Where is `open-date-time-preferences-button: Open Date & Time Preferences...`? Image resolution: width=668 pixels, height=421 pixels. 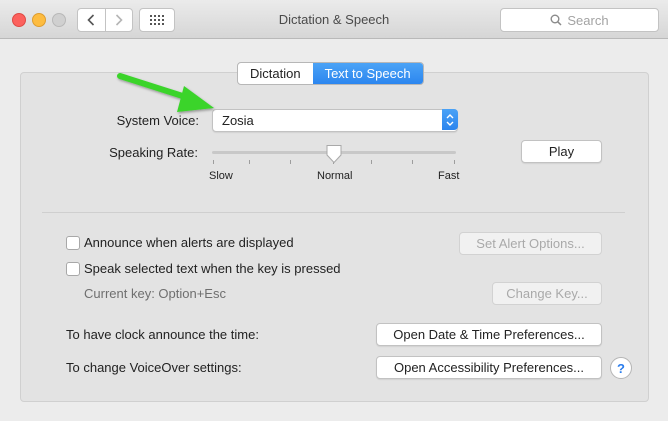 open-date-time-preferences-button: Open Date & Time Preferences... is located at coordinates (489, 334).